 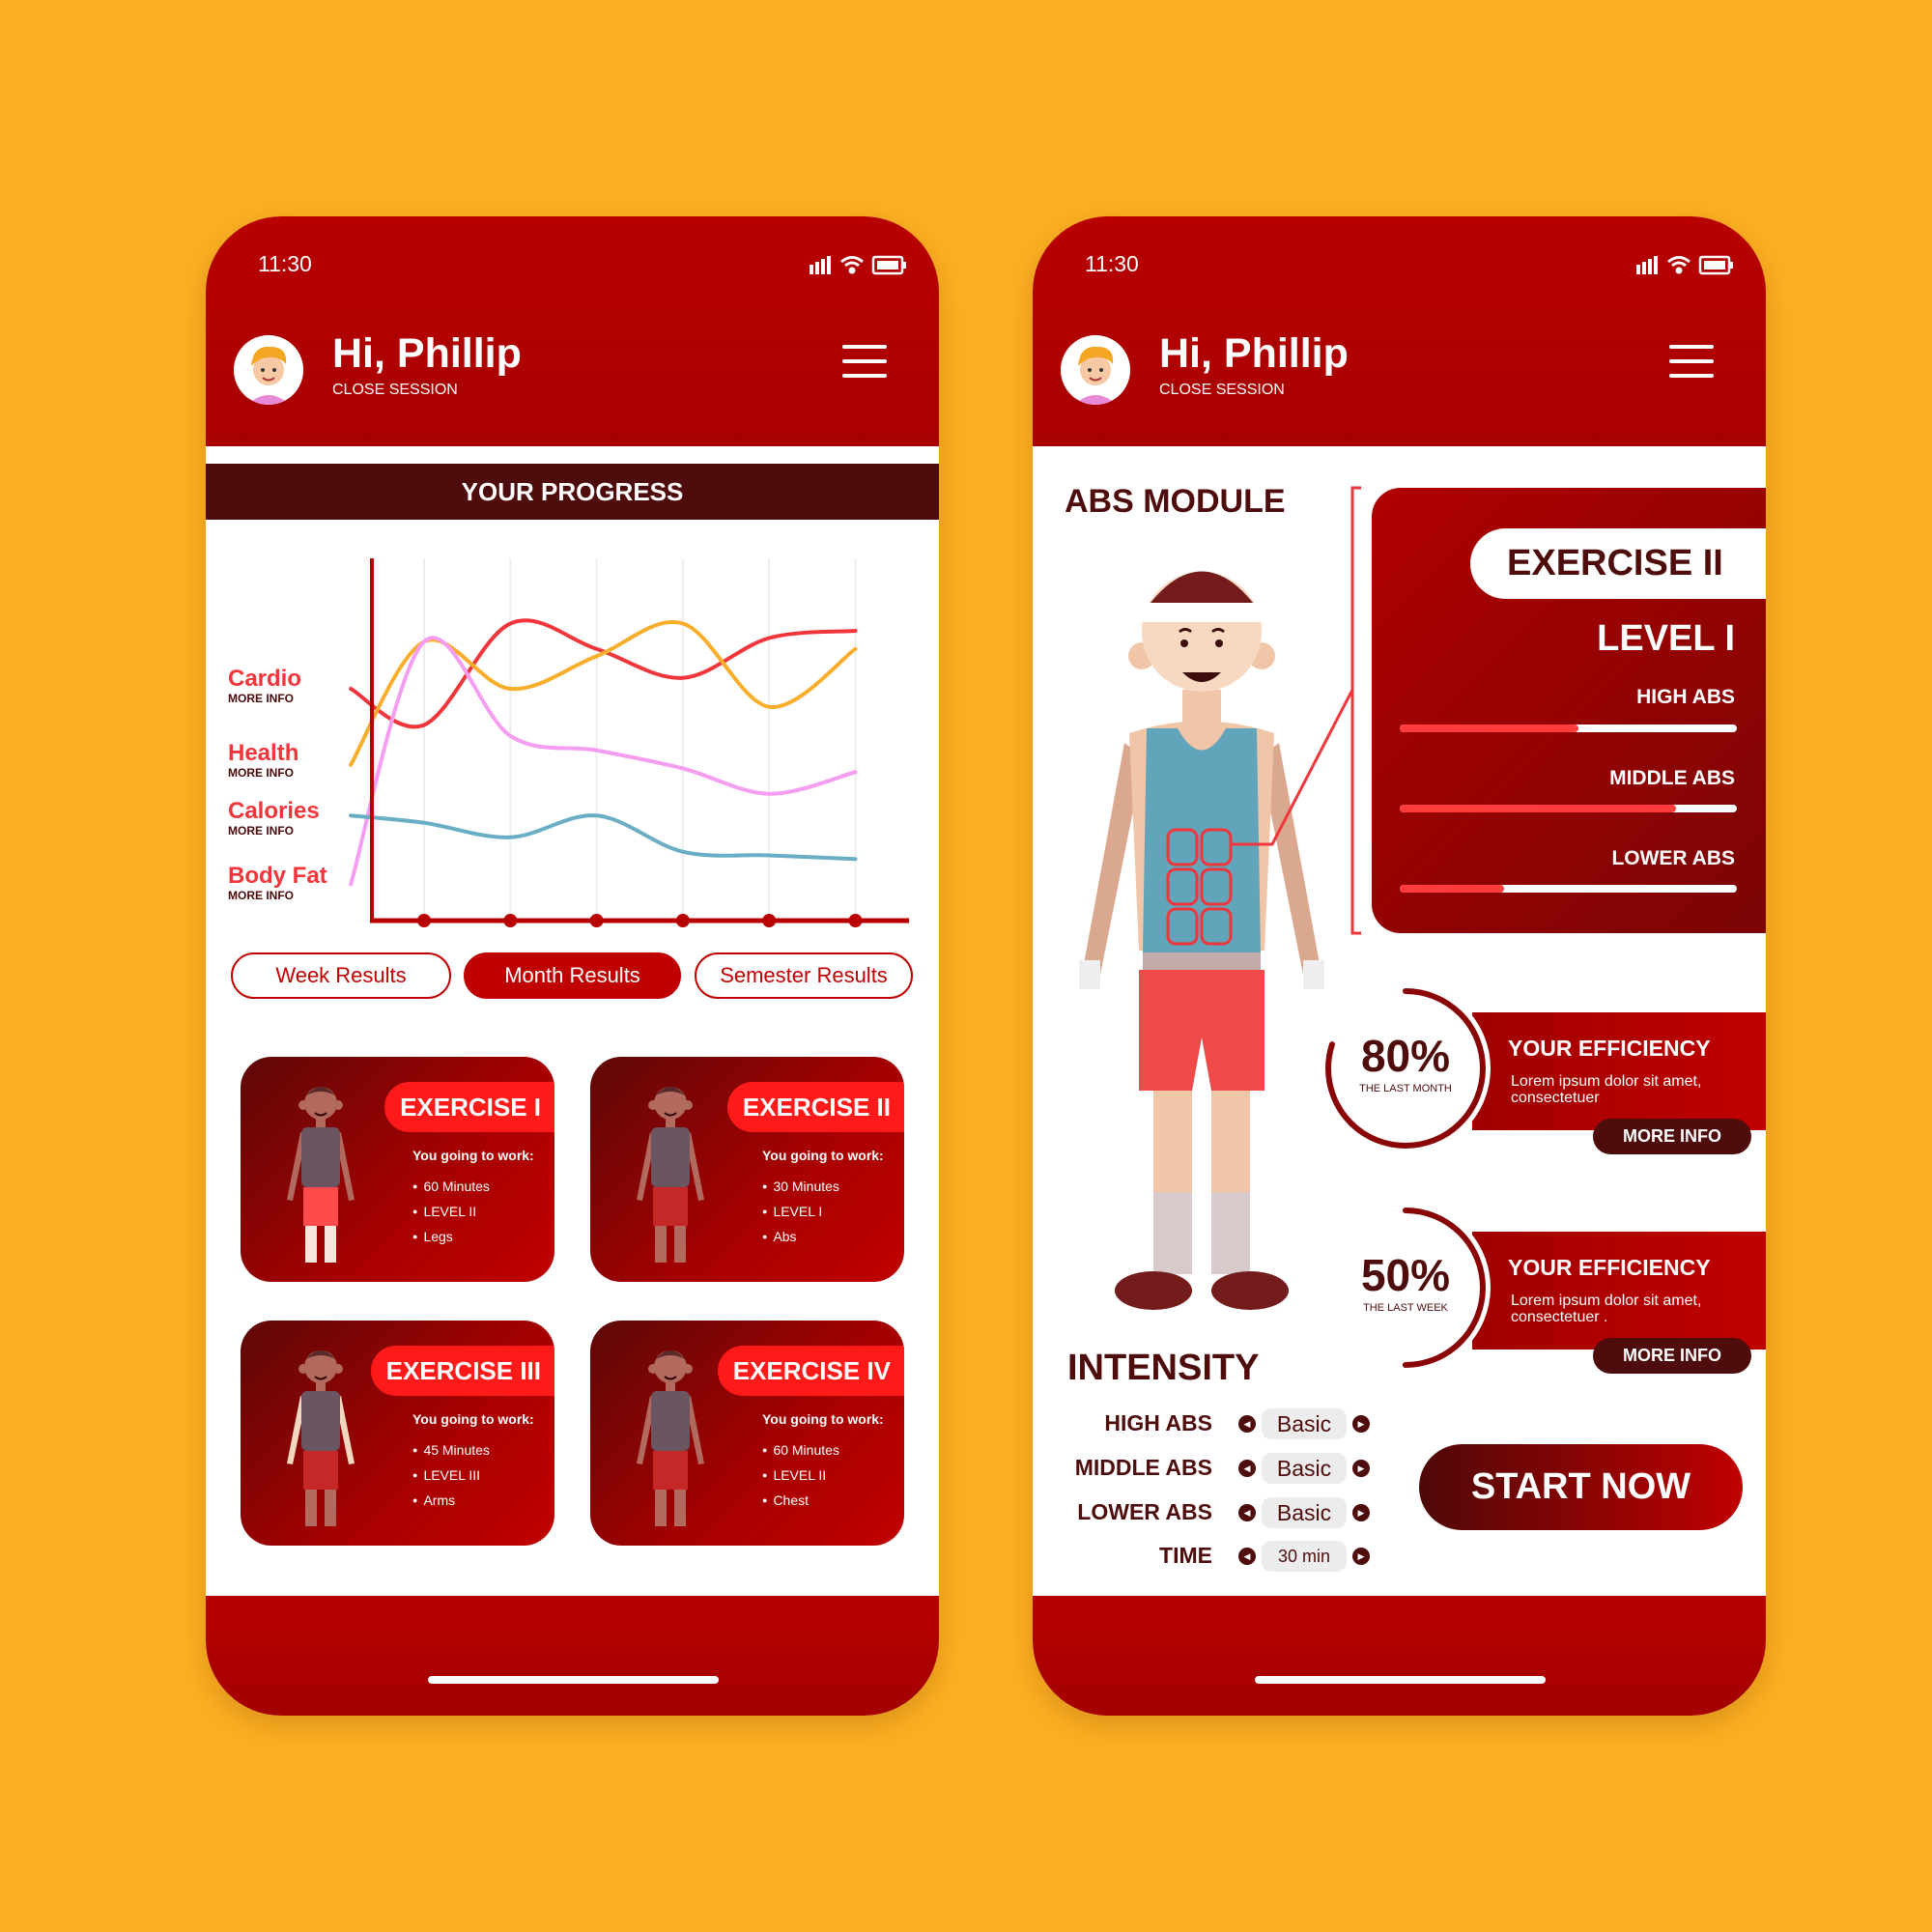 I want to click on exercise-details: 60 MinutesLEVEL IIChest, so click(x=800, y=1480).